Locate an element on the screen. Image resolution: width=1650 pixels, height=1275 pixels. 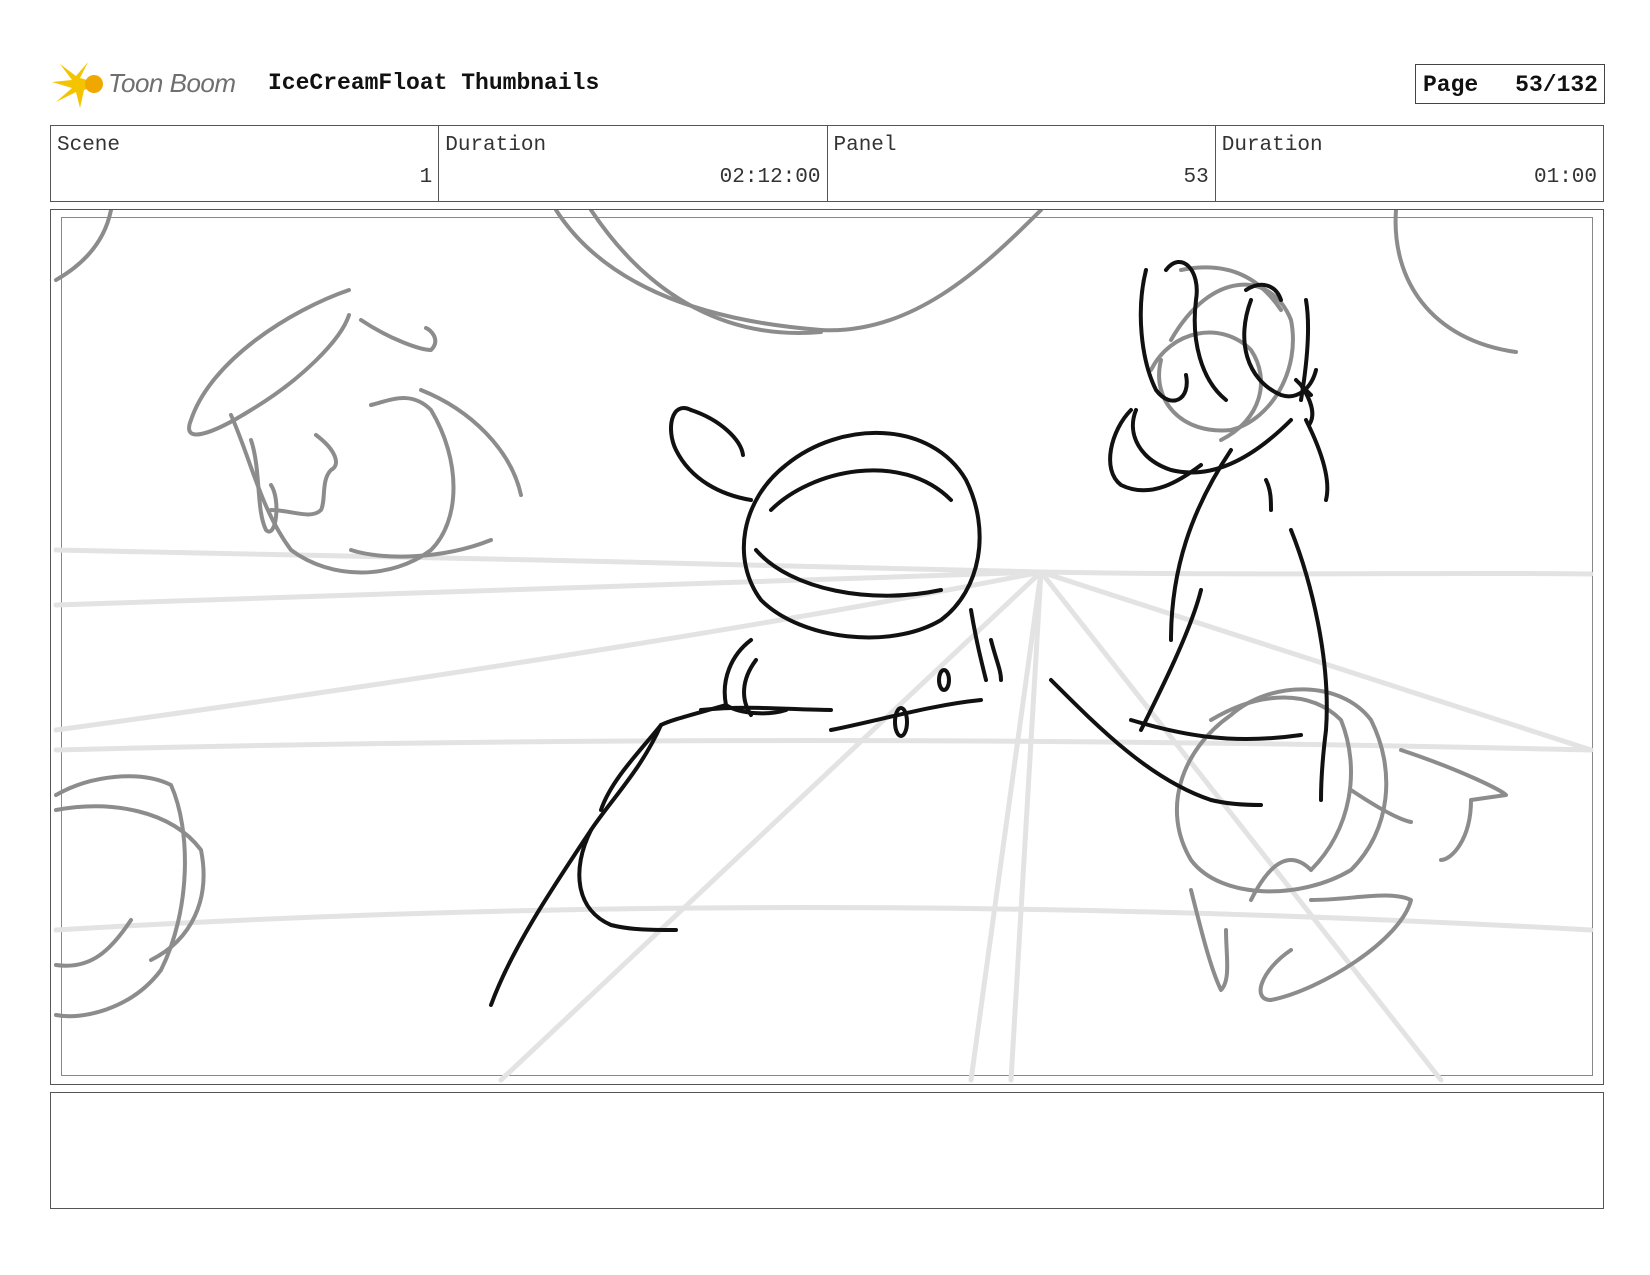
scene-cell: Scene 1 is located at coordinates (244, 163).